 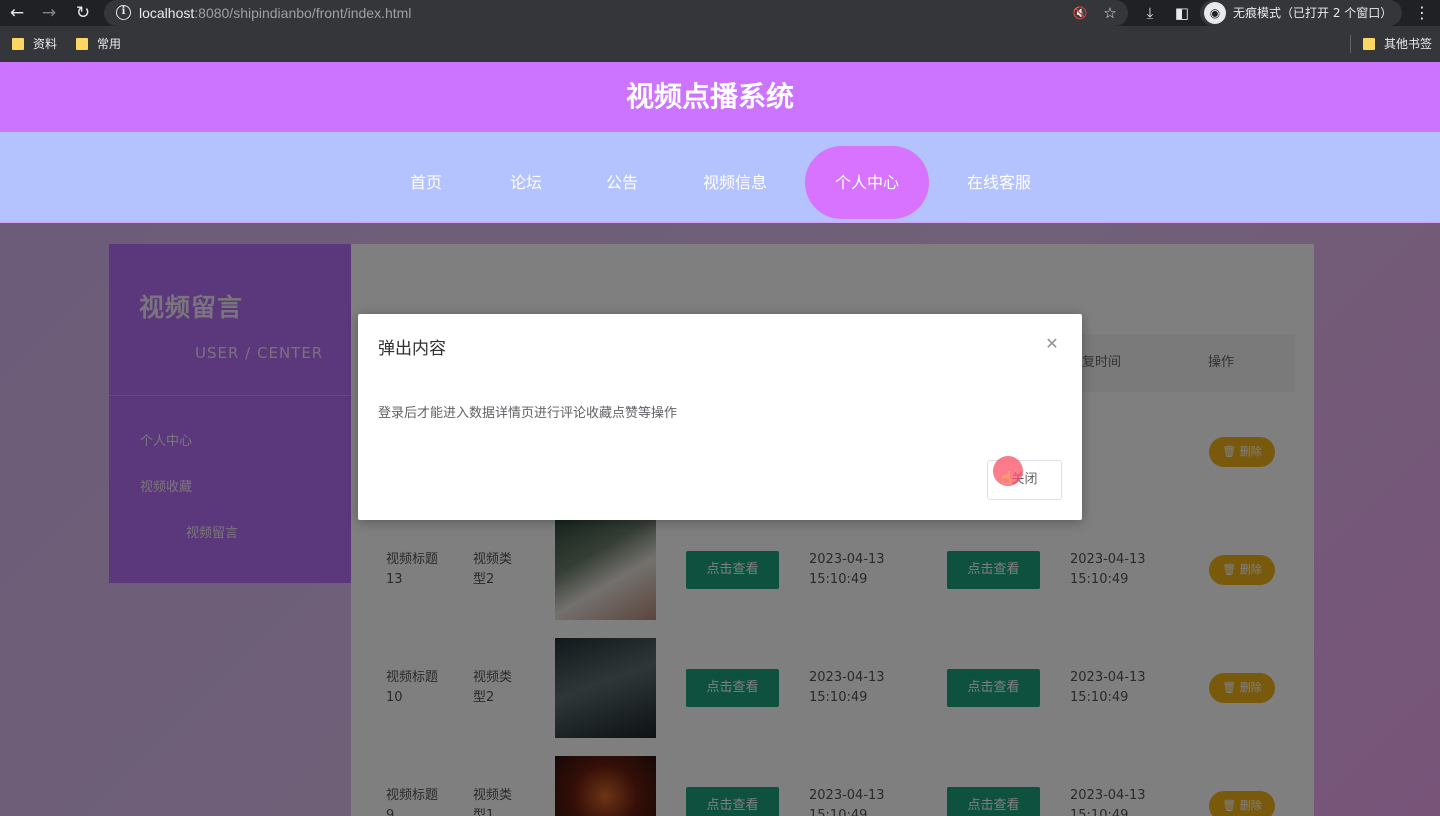 I want to click on browser-menu-icon: ⋮, so click(x=1422, y=13).